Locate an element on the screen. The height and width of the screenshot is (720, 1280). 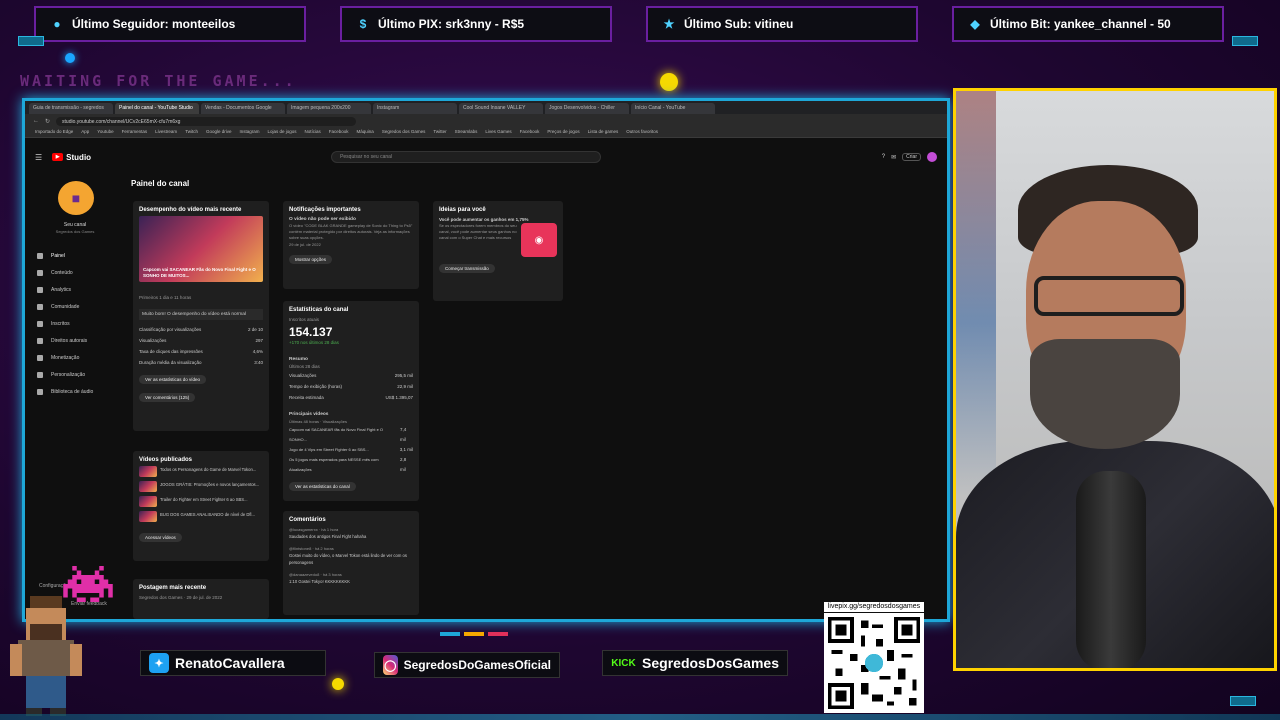
bookmark: Streamlabs is located at coordinates (466, 132).